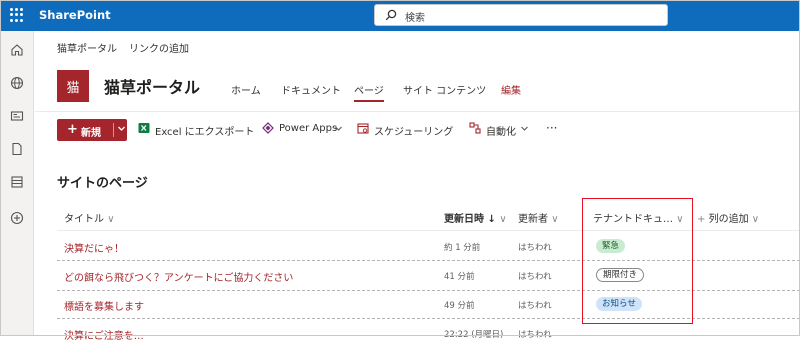 This screenshot has height=342, width=800. I want to click on site-title: 猫草ポータル, so click(152, 86).